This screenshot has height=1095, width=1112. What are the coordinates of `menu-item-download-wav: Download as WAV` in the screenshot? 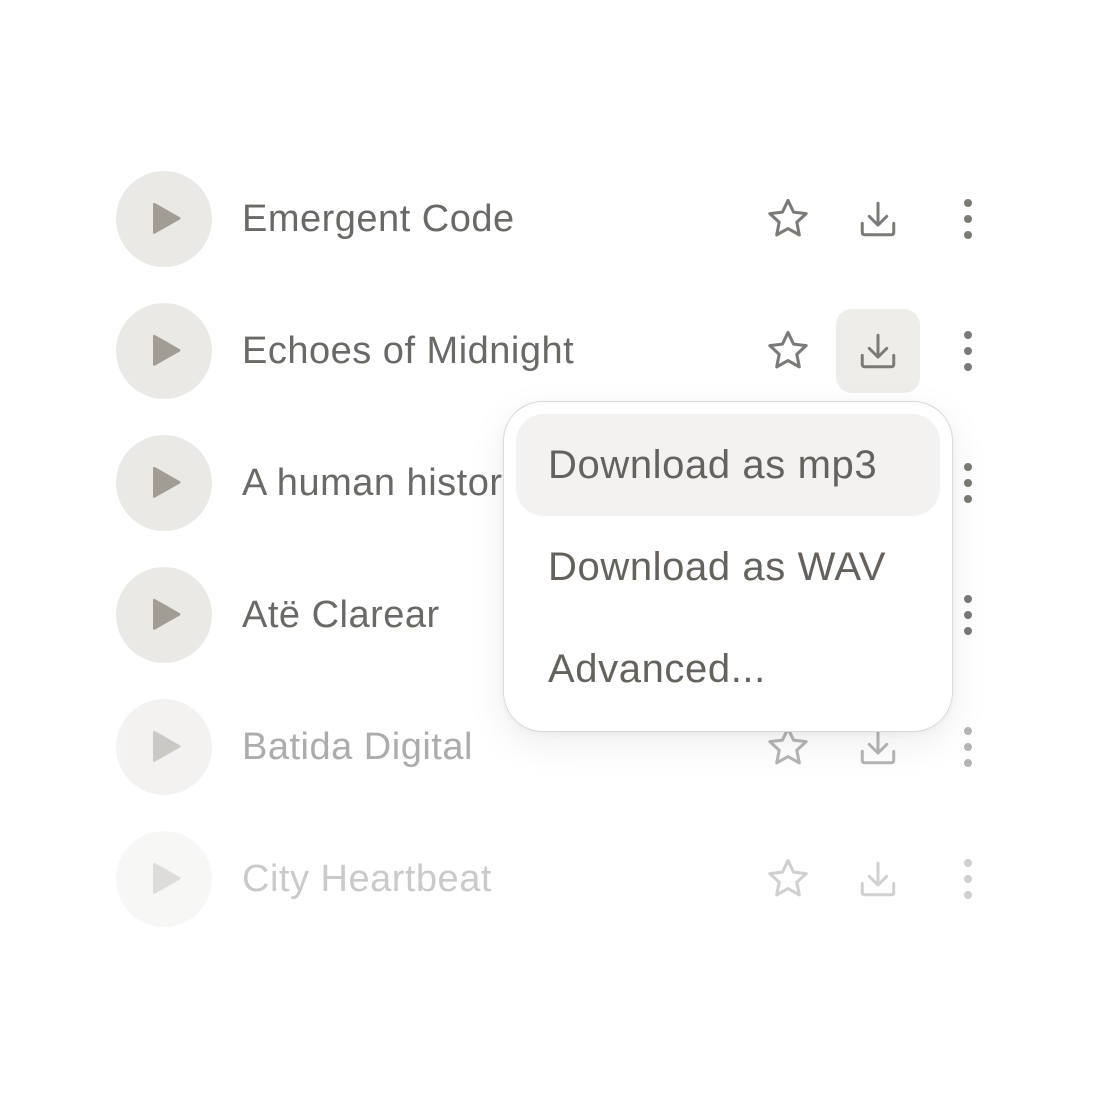 It's located at (728, 567).